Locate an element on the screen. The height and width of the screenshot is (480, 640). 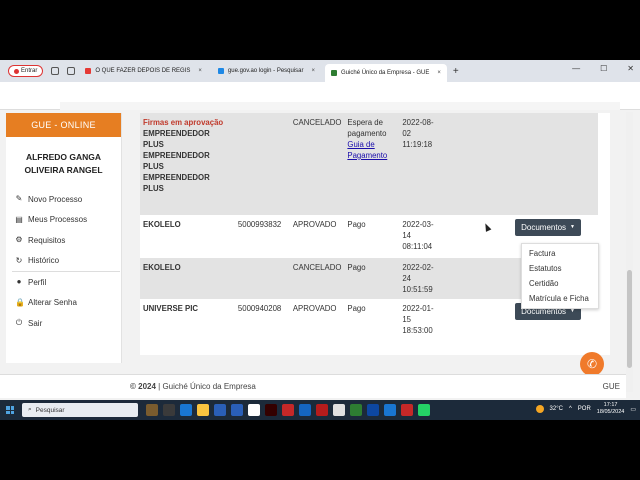
copyright: © 2024 | Guiché Único da Empresa is located at coordinates (193, 386).